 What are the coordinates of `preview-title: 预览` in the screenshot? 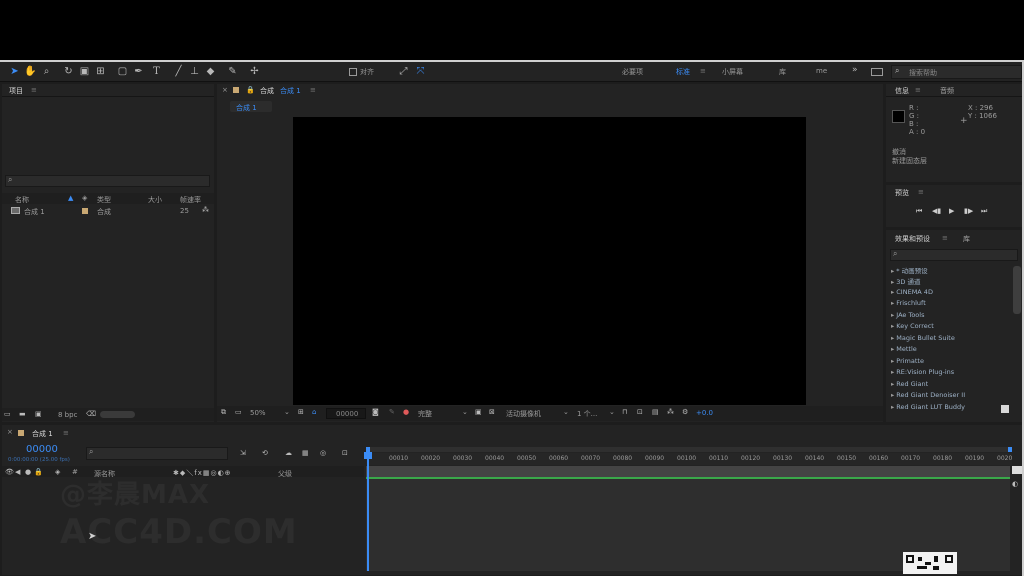 It's located at (902, 193).